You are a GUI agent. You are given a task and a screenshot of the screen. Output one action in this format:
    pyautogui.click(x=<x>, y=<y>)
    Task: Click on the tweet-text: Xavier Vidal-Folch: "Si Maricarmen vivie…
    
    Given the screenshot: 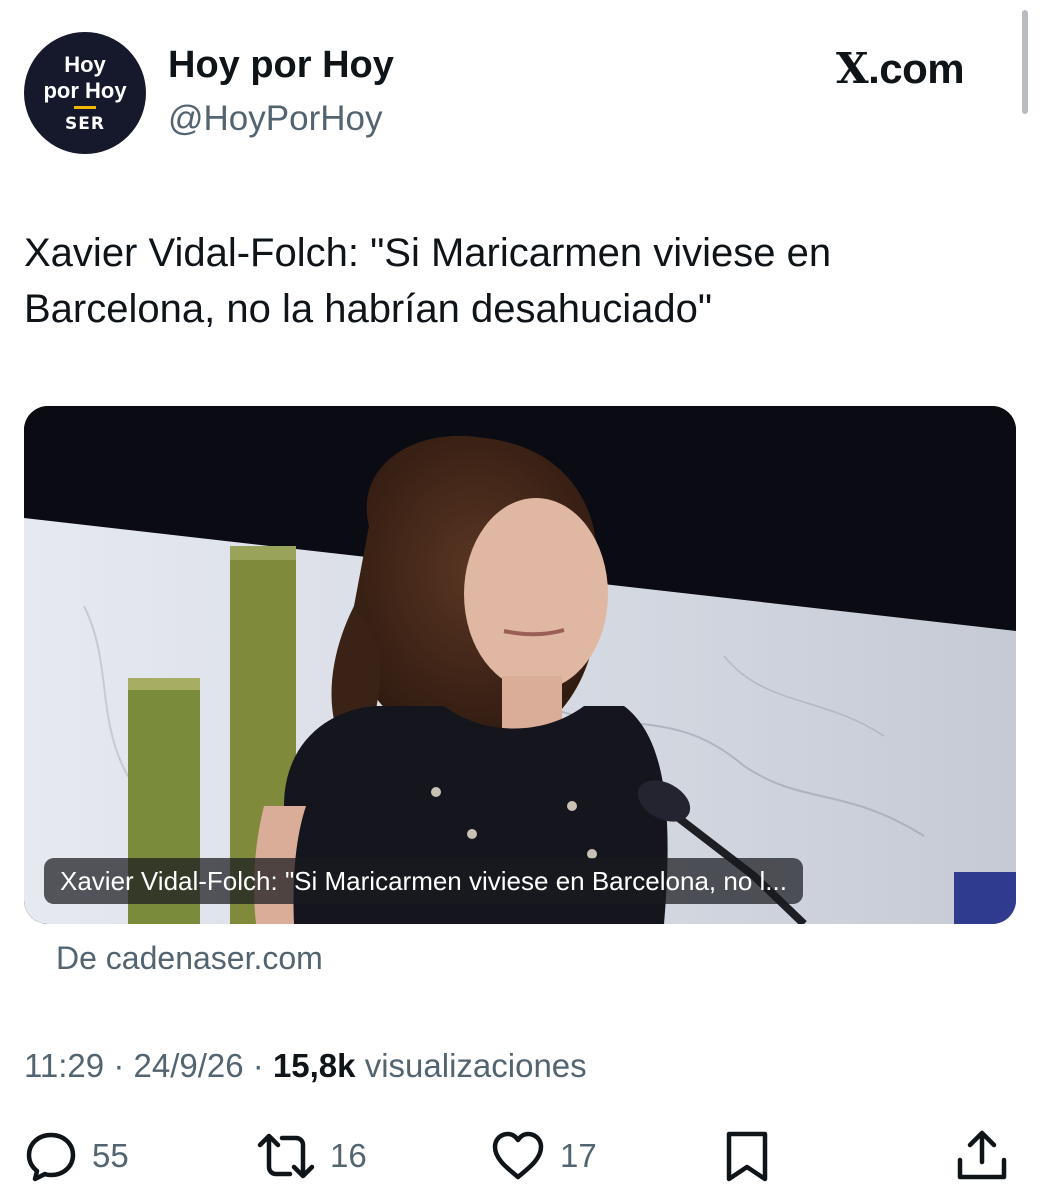 What is the action you would take?
    pyautogui.click(x=428, y=281)
    